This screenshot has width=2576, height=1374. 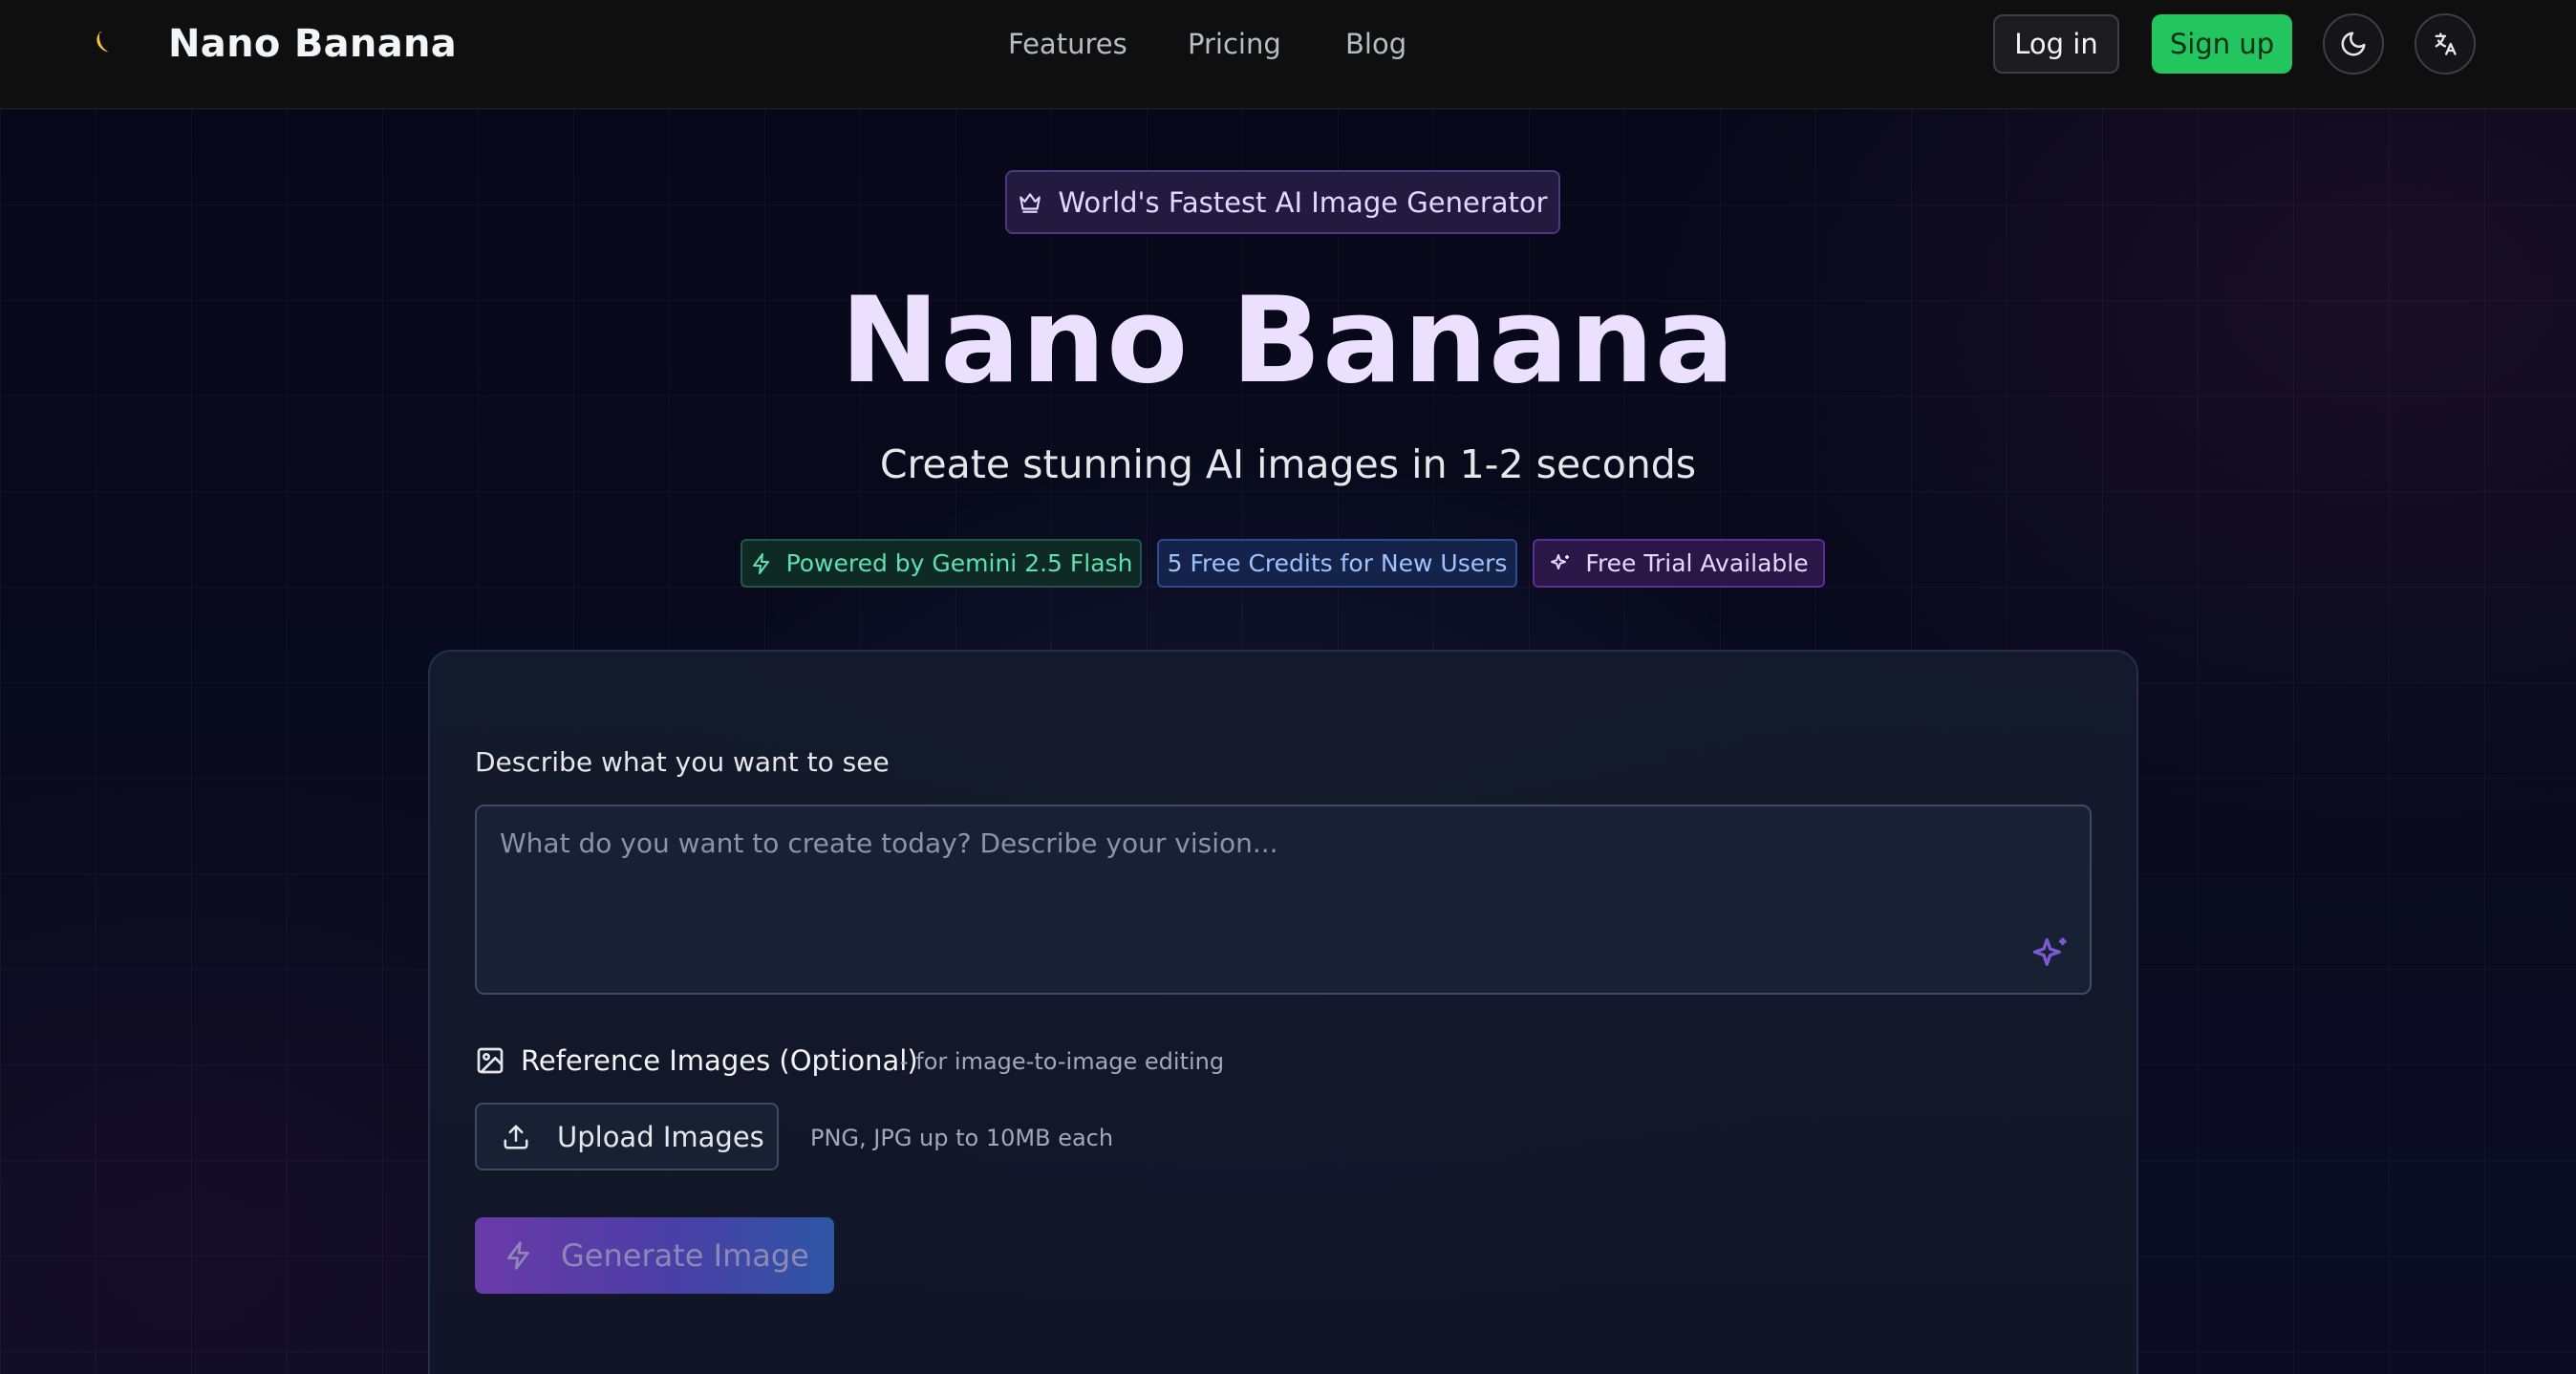 I want to click on chip-free-credits-text: 5 Free Credits for New Users, so click(x=1337, y=563).